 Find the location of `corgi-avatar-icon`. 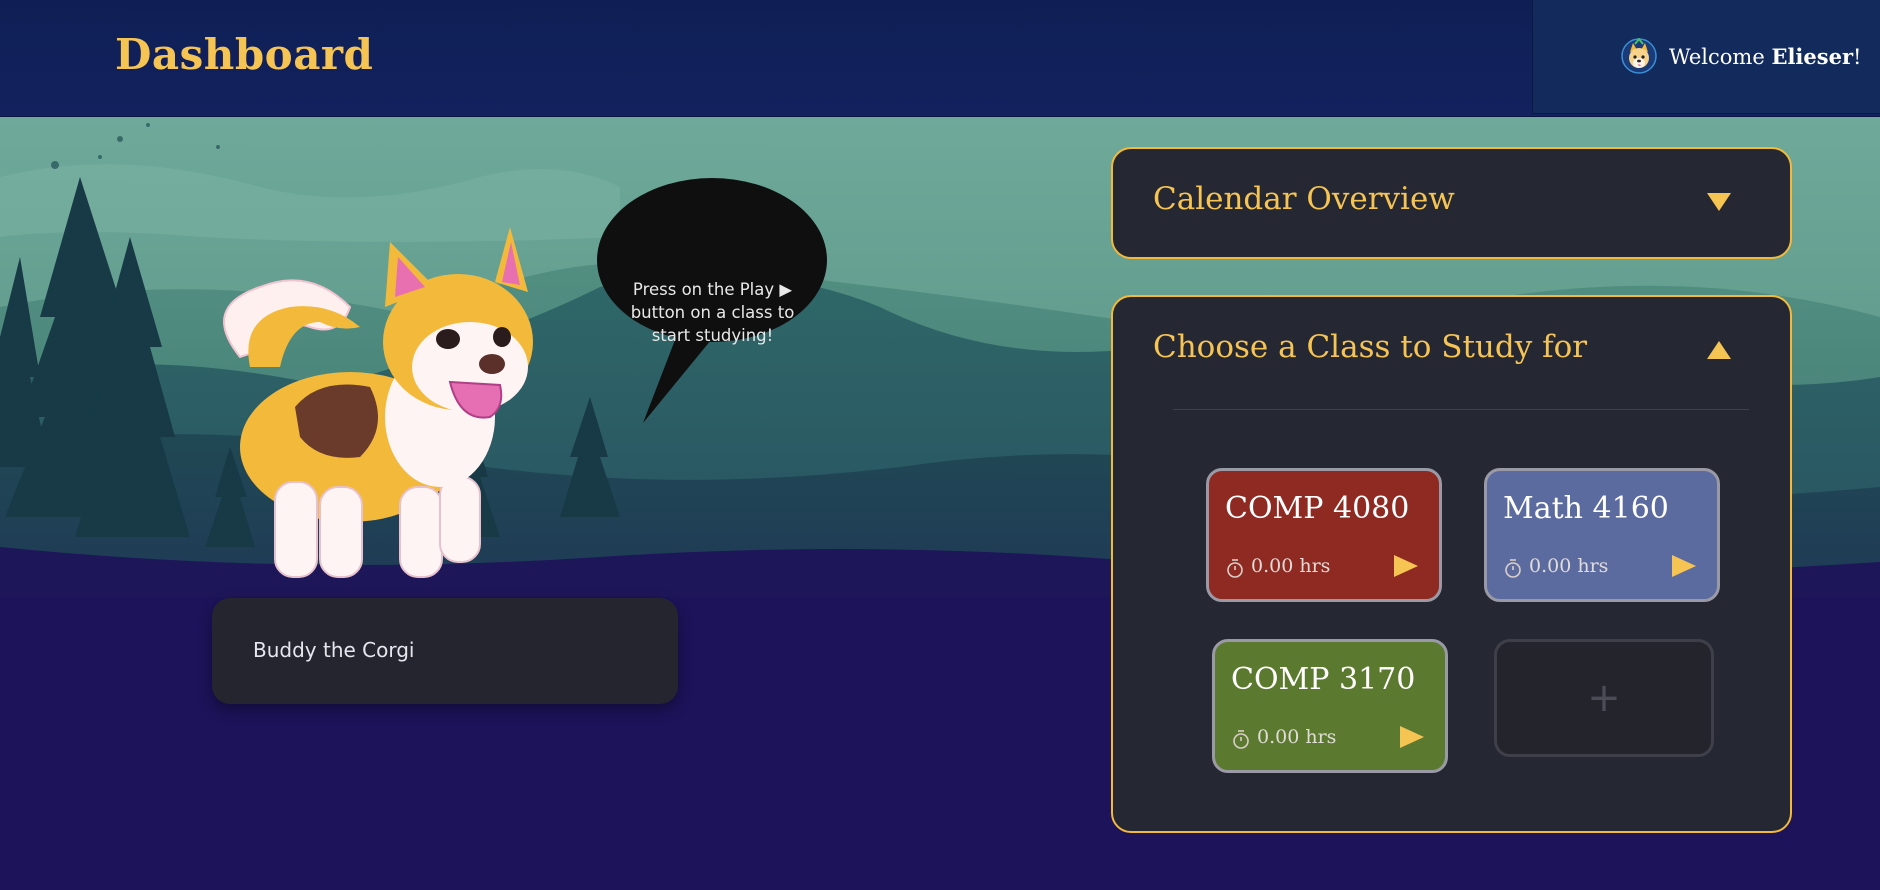

corgi-avatar-icon is located at coordinates (1639, 56).